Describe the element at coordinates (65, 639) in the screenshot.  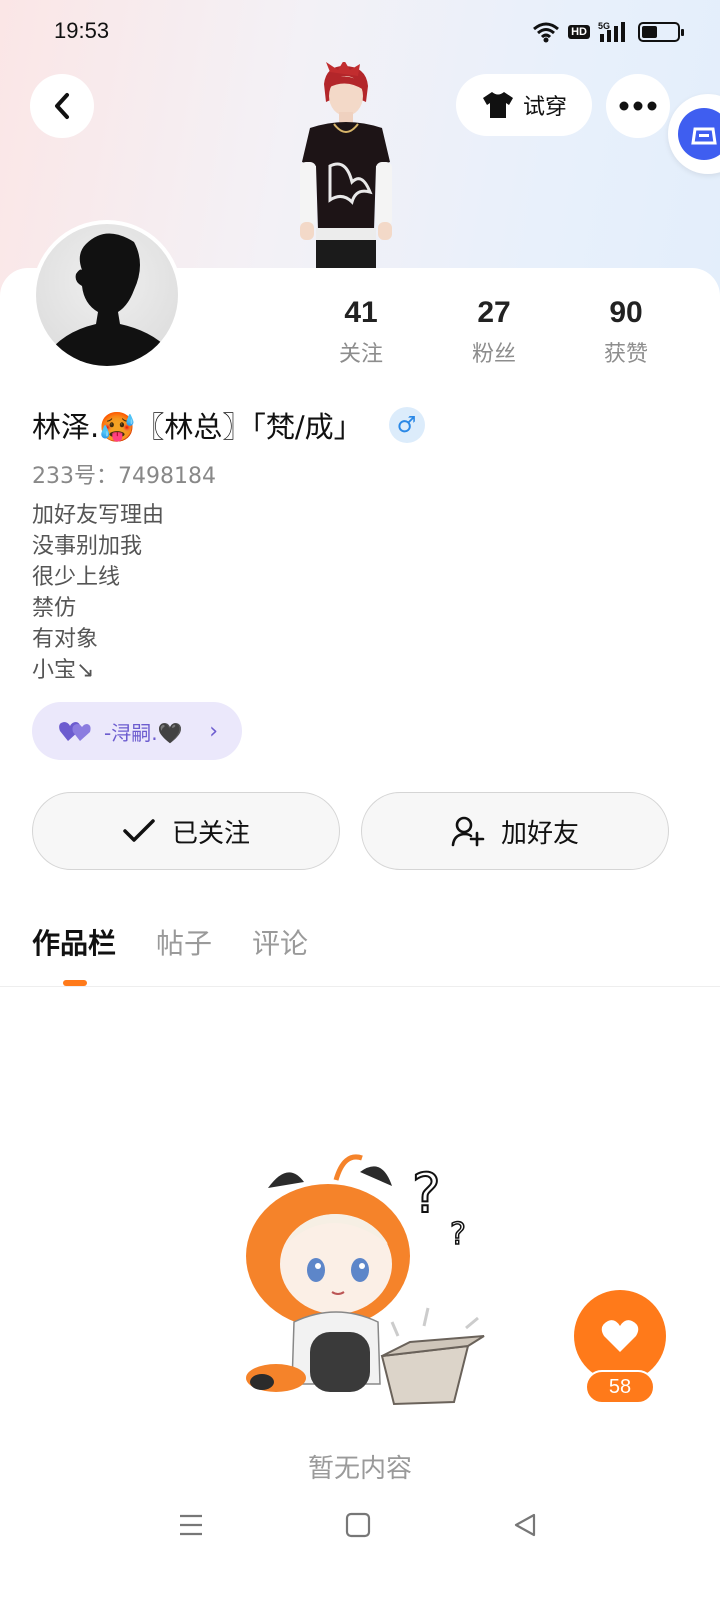
I see `bio-line: 有对象` at that location.